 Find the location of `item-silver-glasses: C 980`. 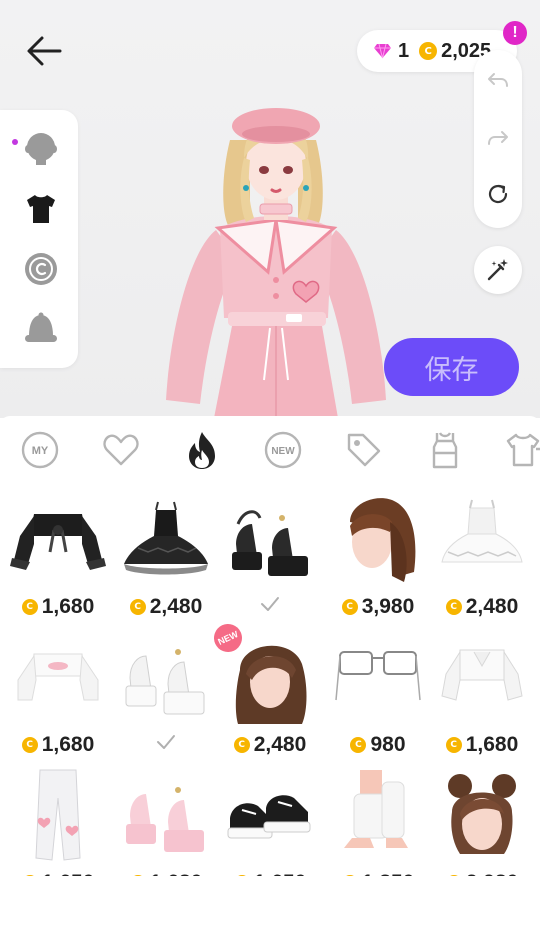

item-silver-glasses: C 980 is located at coordinates (378, 695).